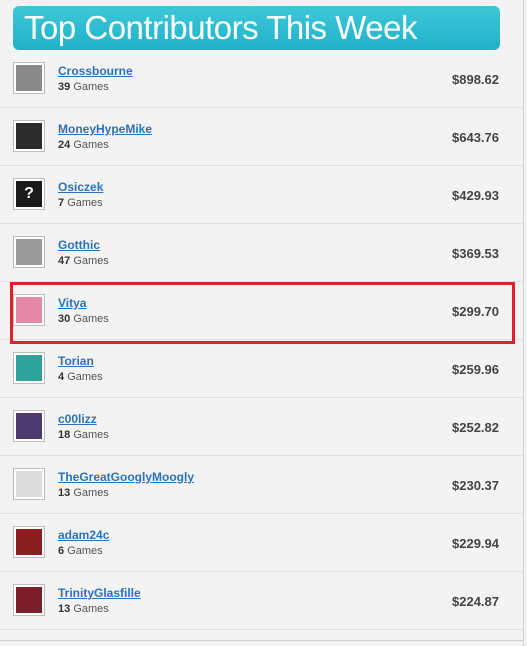 The height and width of the screenshot is (646, 527). I want to click on games-count: 18 Games, so click(83, 435).